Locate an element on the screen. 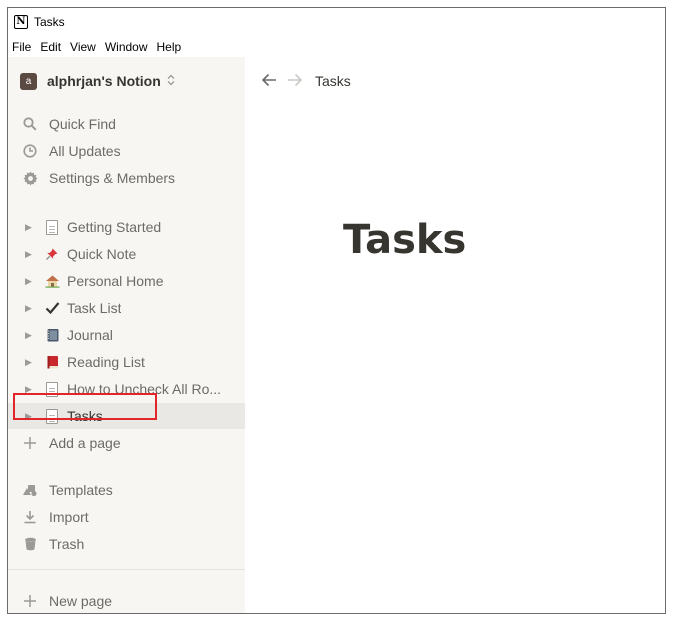  sidebar-page-getting-started: ▶ Getting Started is located at coordinates (126, 227).